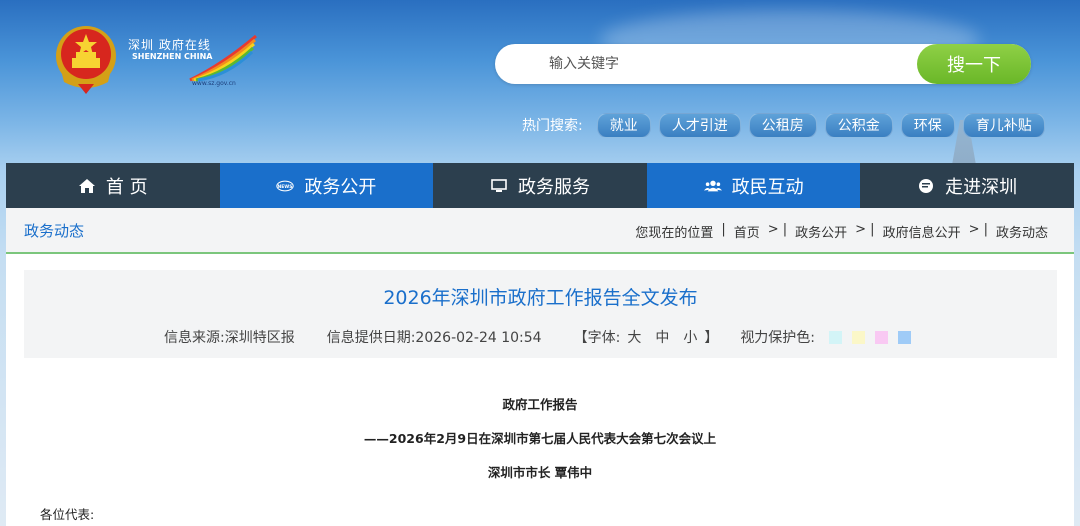 The height and width of the screenshot is (526, 1080). Describe the element at coordinates (782, 125) in the screenshot. I see `hot-tag-public-housing: 公租房` at that location.